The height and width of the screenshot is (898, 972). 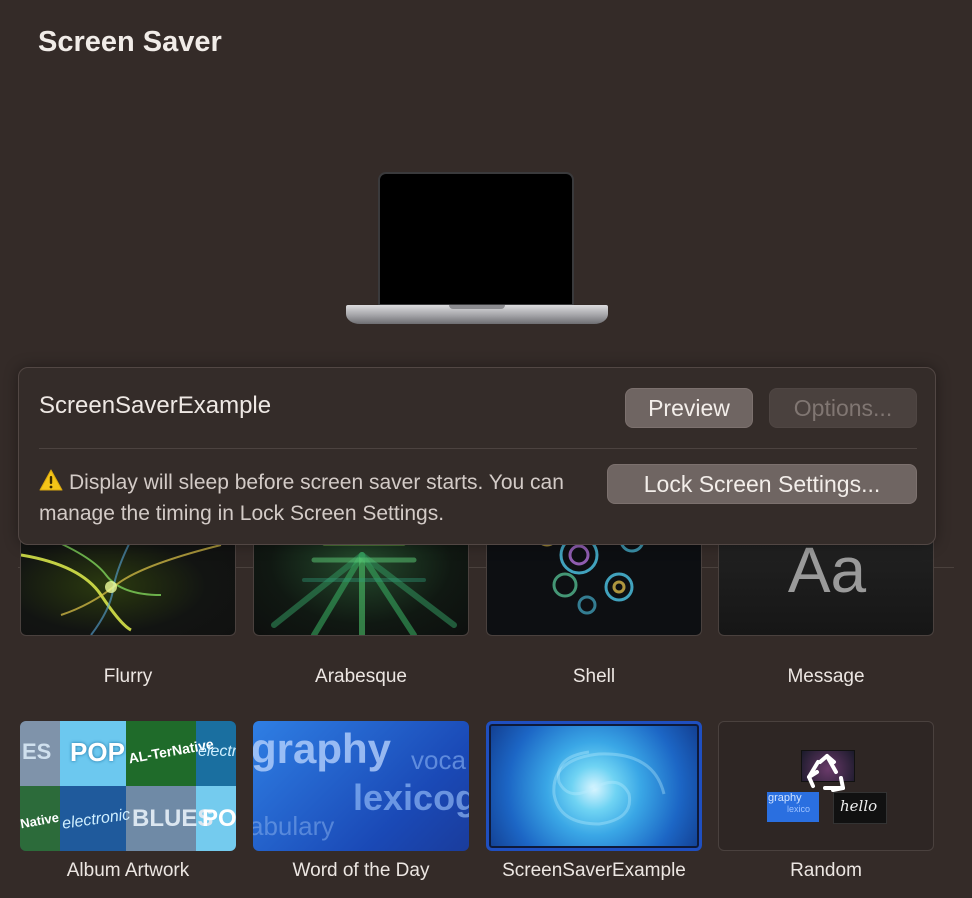 I want to click on saver-label: Shell, so click(x=594, y=676).